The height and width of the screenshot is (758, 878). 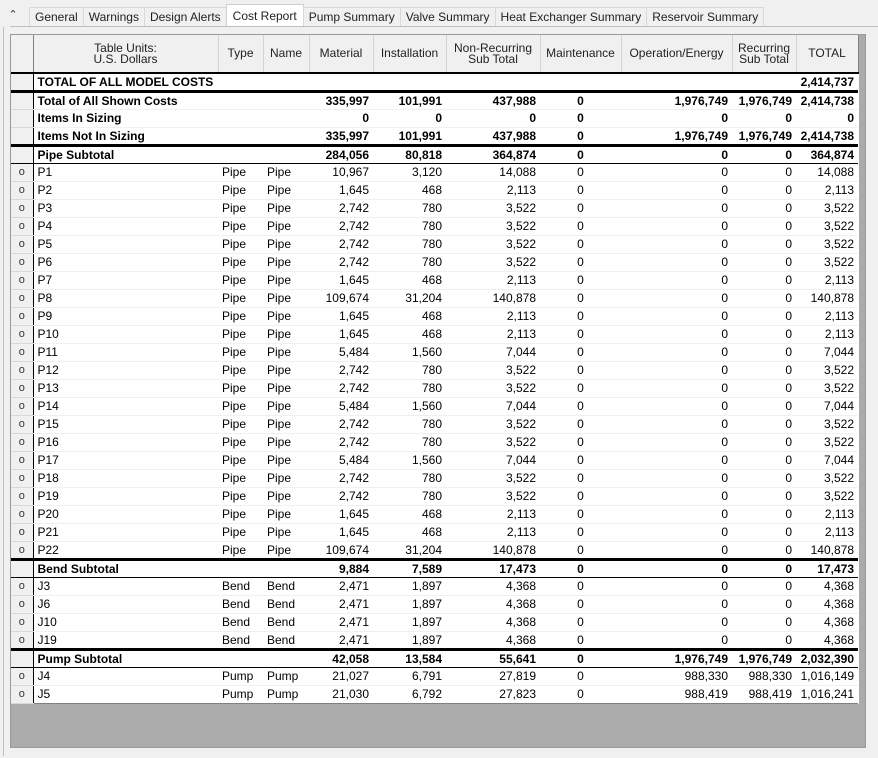 I want to click on table-row: o P20 Pipe Pipe 1,645 468 2,113 0 0 0 2,113, so click(x=434, y=514).